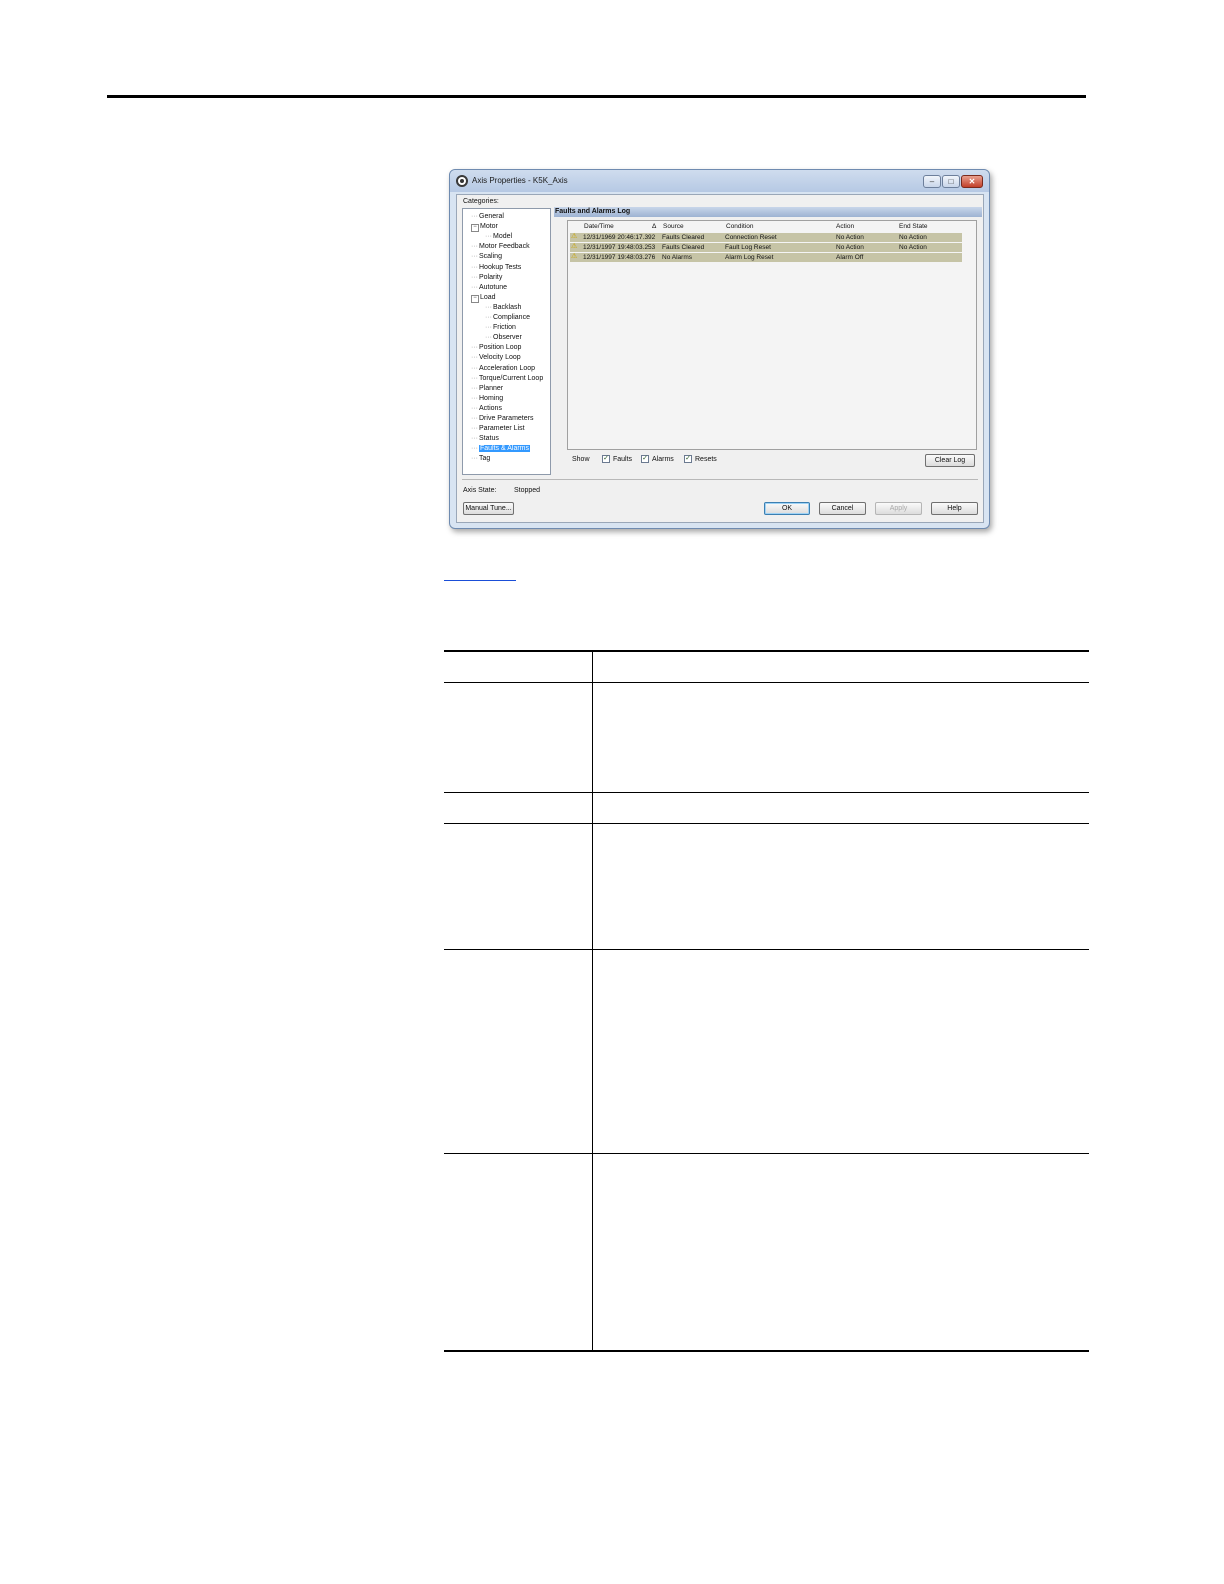 This screenshot has width=1224, height=1584. I want to click on log-action: No Action, so click(850, 247).